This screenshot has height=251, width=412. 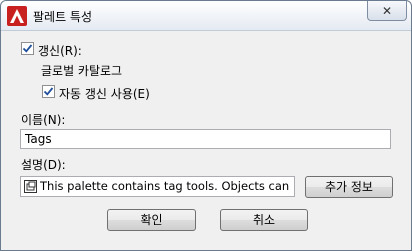 What do you see at coordinates (38, 139) in the screenshot?
I see `name-input-value: Tags` at bounding box center [38, 139].